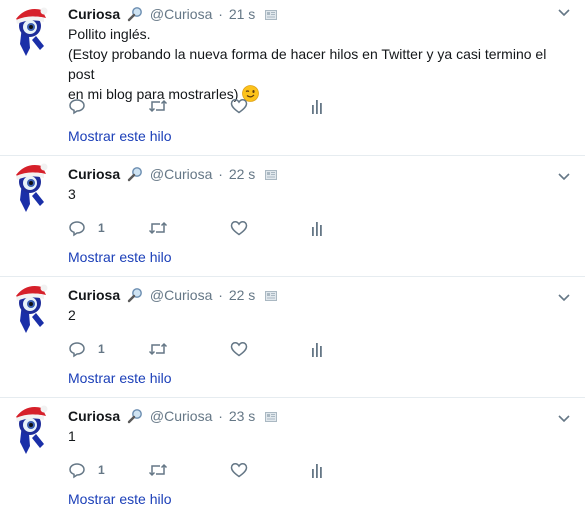 The height and width of the screenshot is (517, 585). What do you see at coordinates (72, 436) in the screenshot?
I see `tweet-text-line: 1` at bounding box center [72, 436].